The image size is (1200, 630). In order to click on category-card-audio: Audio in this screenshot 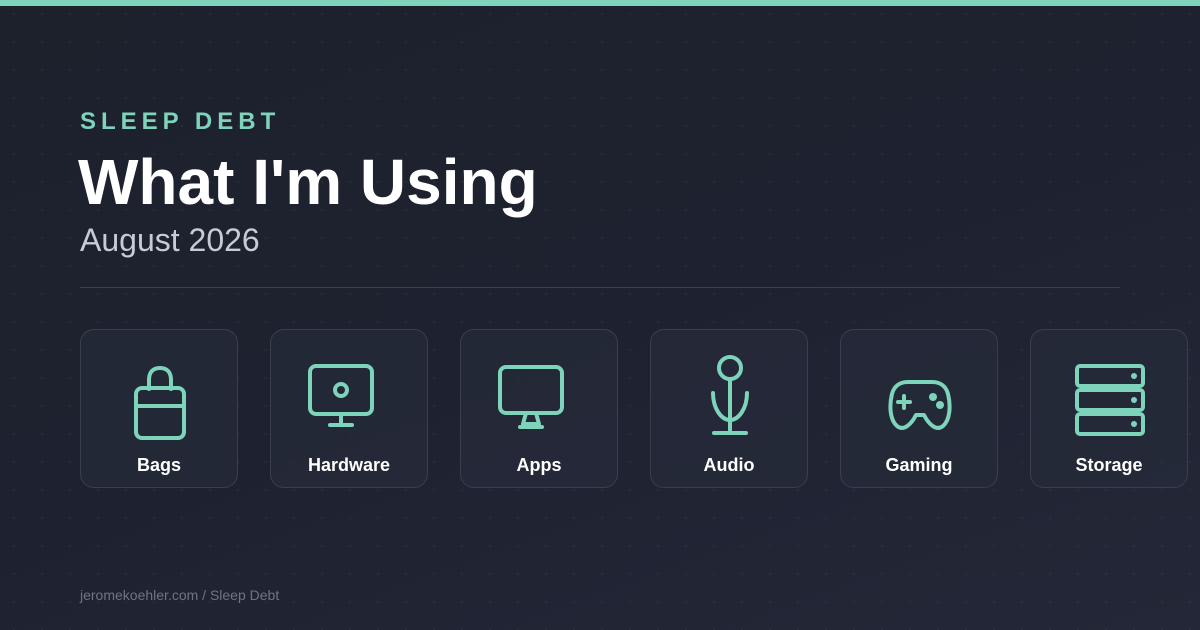, I will do `click(729, 408)`.